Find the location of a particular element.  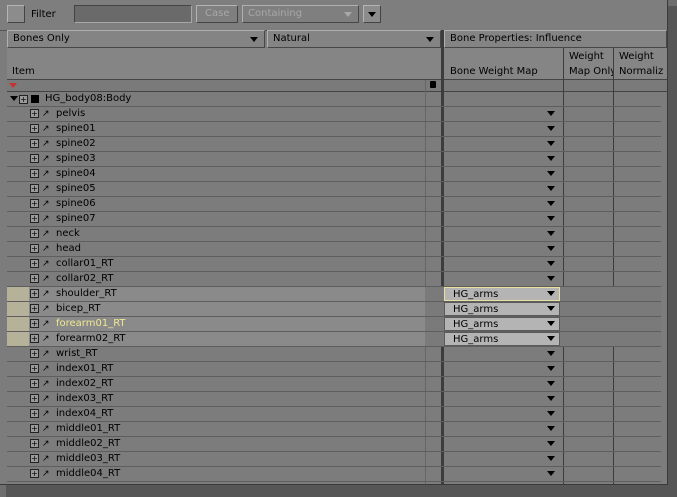

root-item-row: + HG_body08:Body is located at coordinates (334, 99).